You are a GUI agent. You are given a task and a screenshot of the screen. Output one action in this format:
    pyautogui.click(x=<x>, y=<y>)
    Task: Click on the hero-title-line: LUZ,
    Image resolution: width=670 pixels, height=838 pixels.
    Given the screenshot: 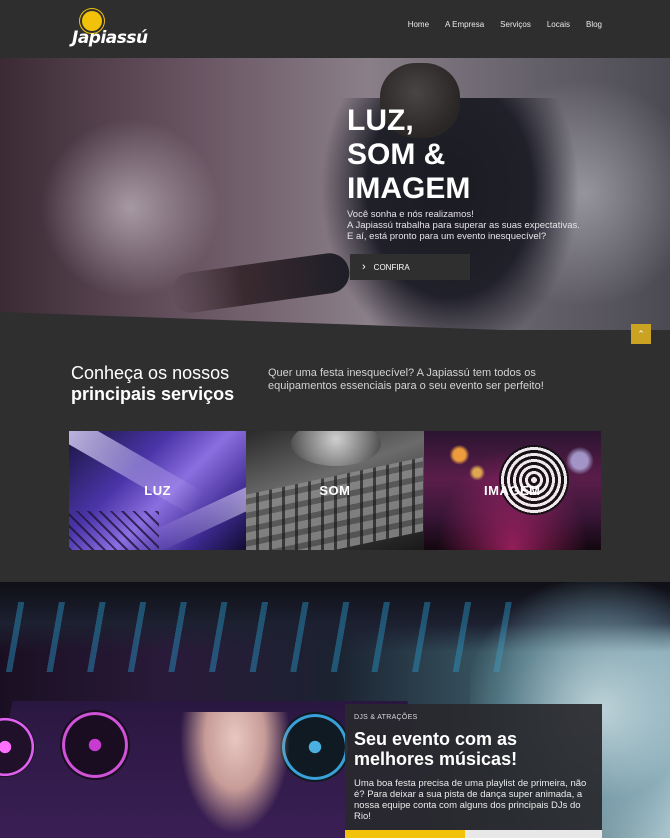 What is the action you would take?
    pyautogui.click(x=380, y=120)
    